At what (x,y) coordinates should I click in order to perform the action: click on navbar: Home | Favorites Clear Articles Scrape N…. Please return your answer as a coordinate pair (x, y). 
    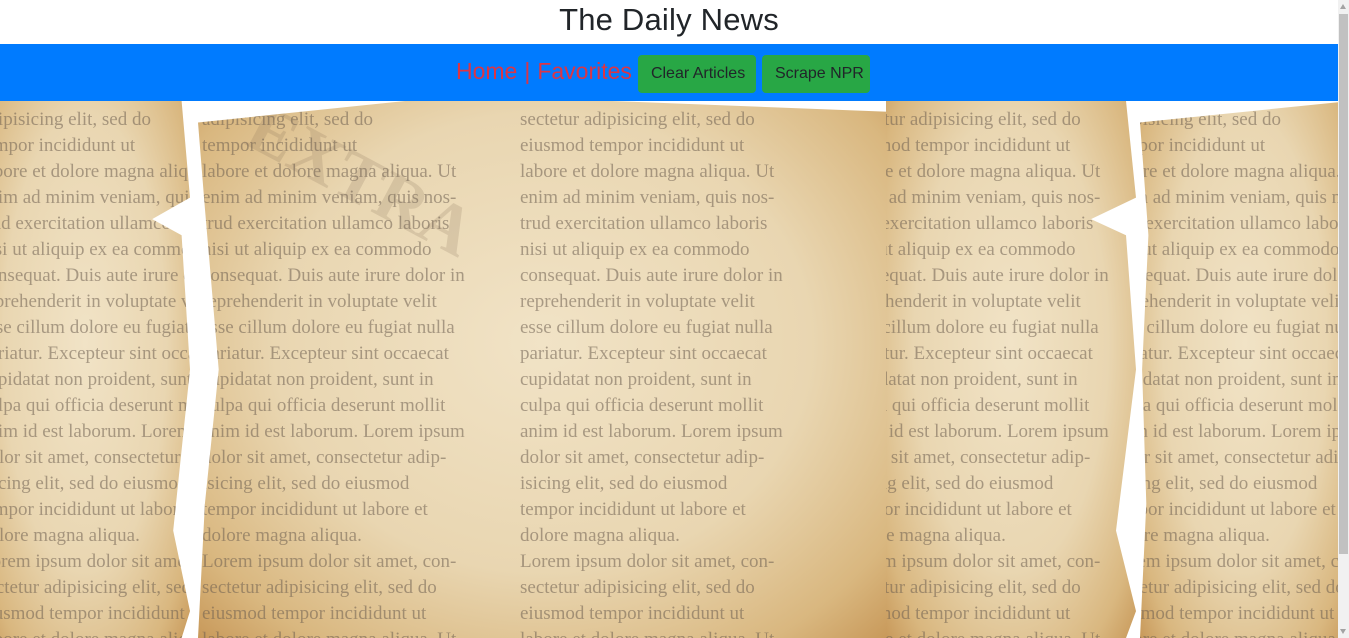
    Looking at the image, I should click on (669, 72).